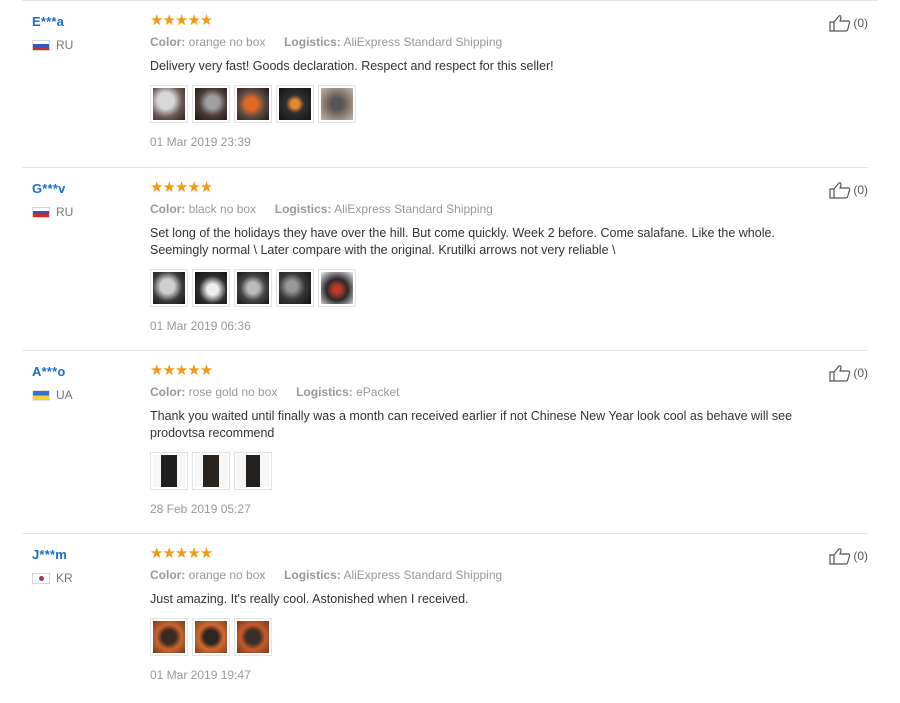  Describe the element at coordinates (41, 45) in the screenshot. I see `flag-ru-icon` at that location.